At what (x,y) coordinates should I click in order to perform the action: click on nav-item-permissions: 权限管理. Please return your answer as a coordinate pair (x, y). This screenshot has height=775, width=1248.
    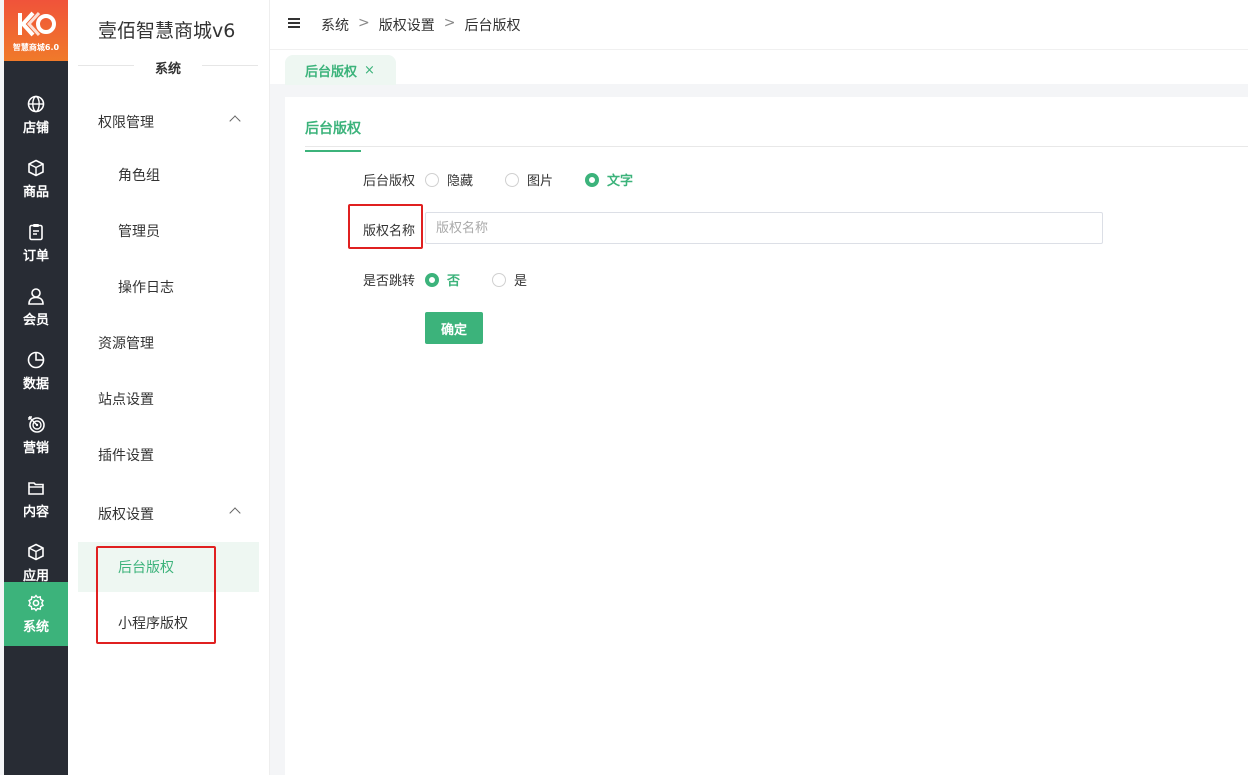
    Looking at the image, I should click on (168, 122).